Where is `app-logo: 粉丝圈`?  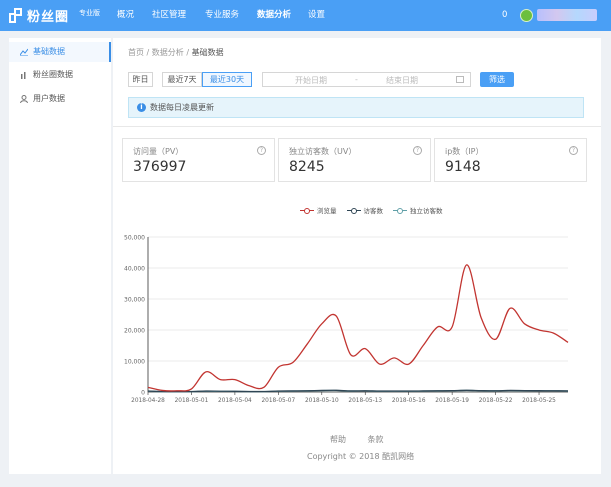 app-logo: 粉丝圈 is located at coordinates (39, 16).